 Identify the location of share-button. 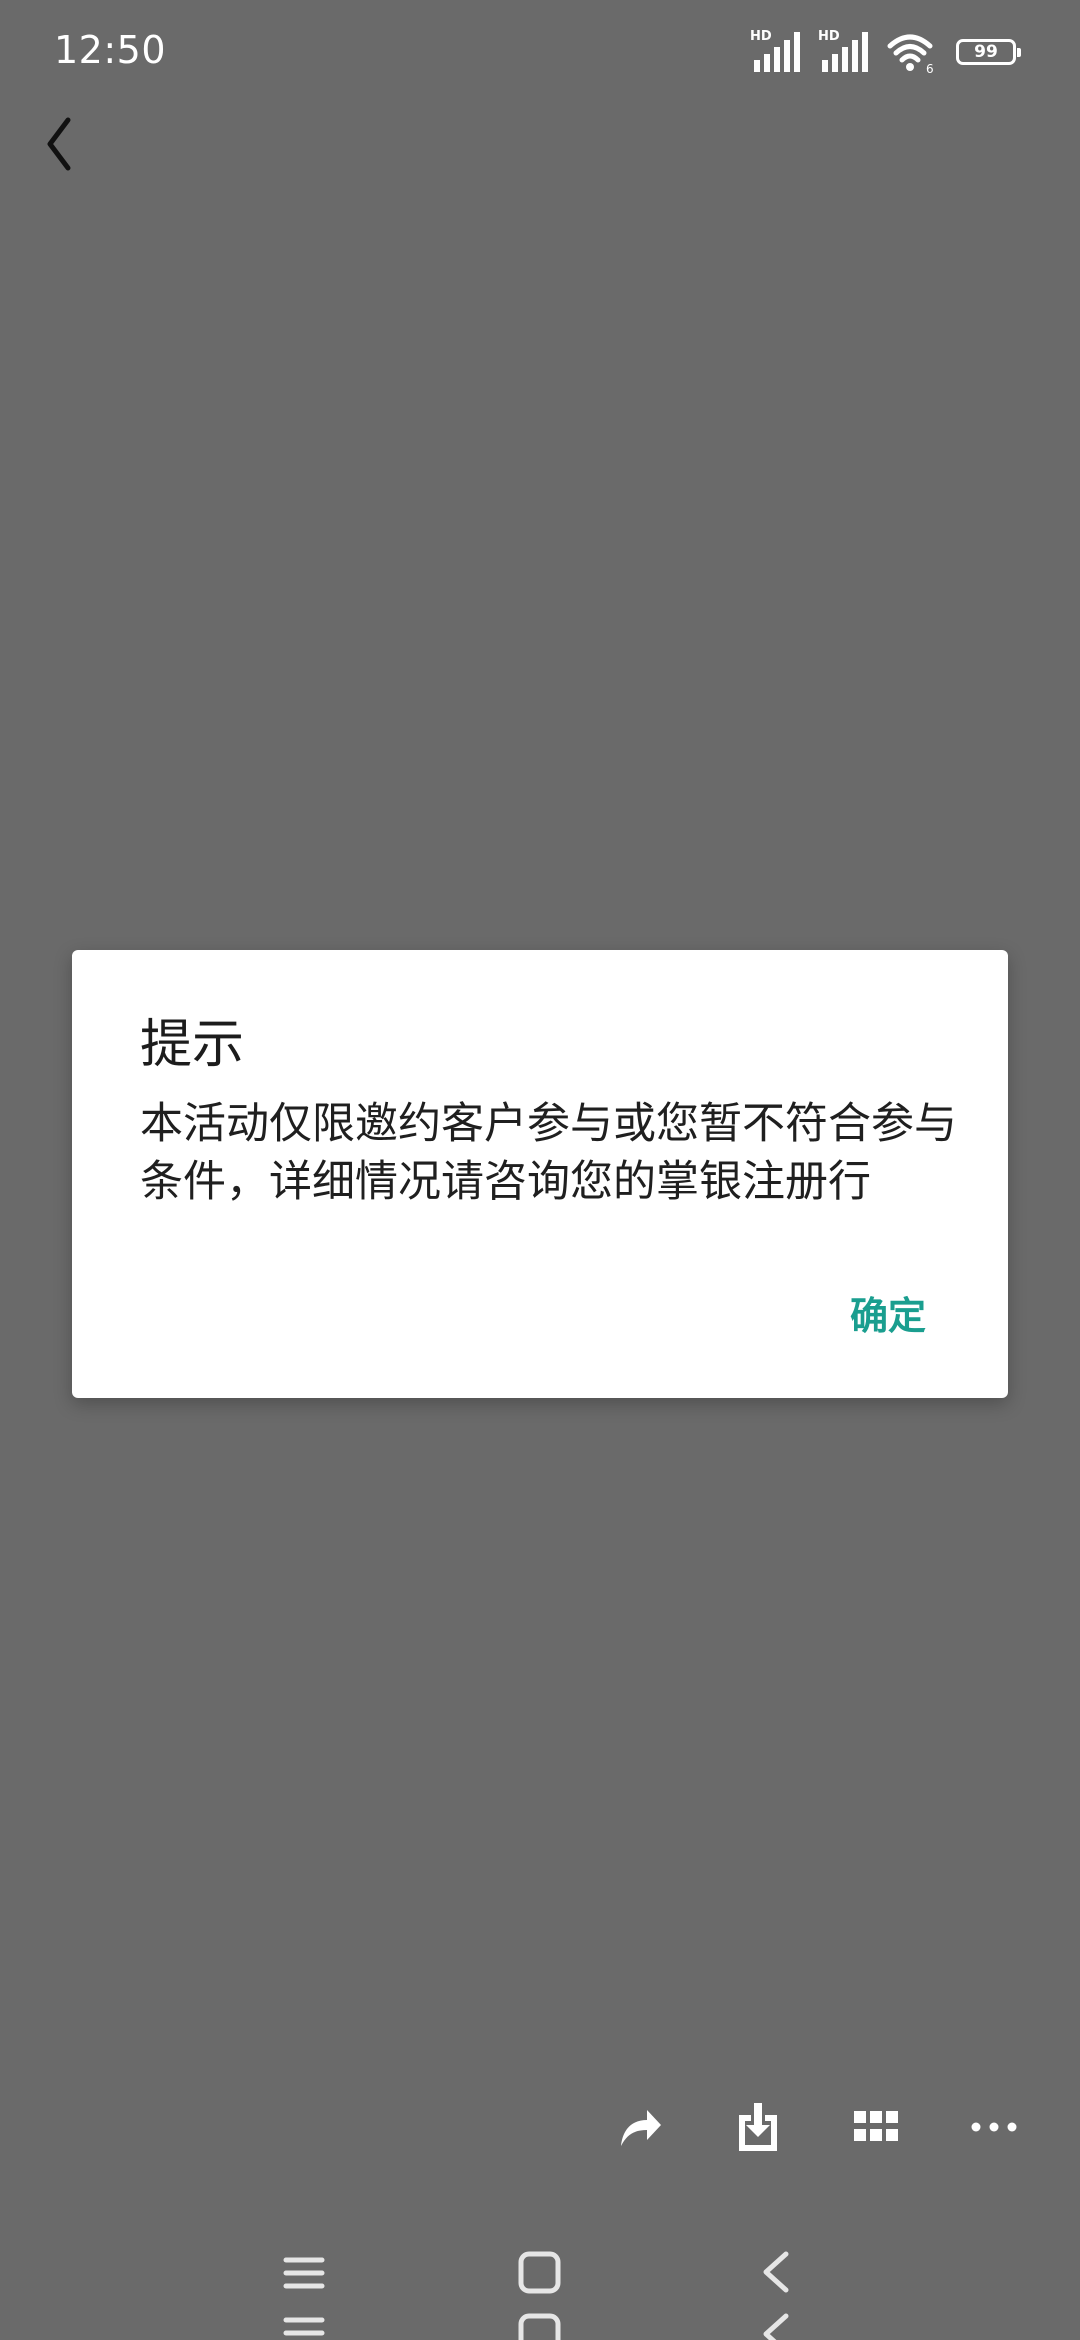
(640, 2127).